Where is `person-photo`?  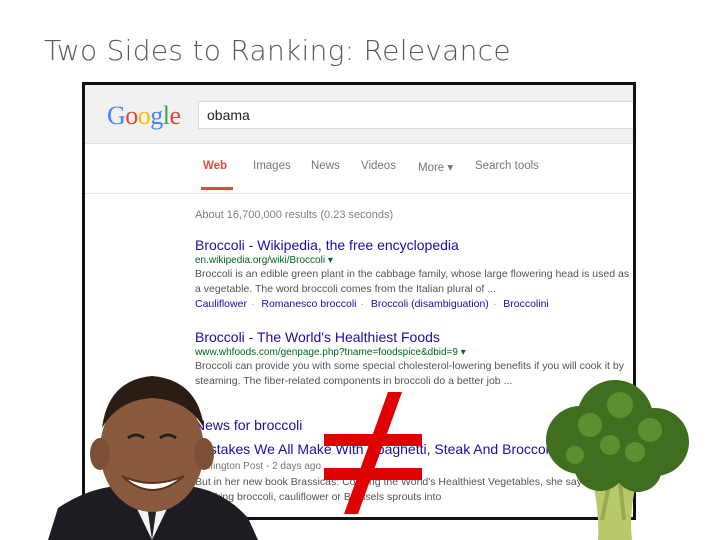
person-photo is located at coordinates (153, 458).